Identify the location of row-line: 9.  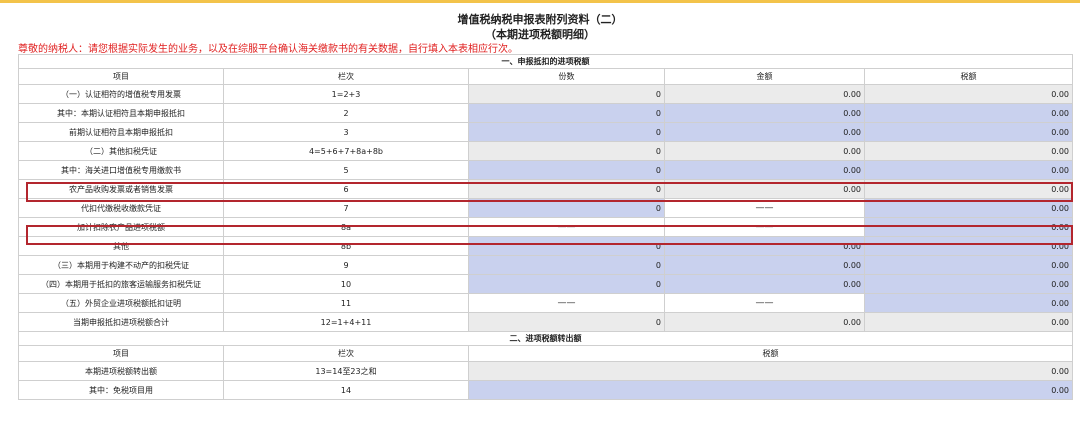
(346, 265).